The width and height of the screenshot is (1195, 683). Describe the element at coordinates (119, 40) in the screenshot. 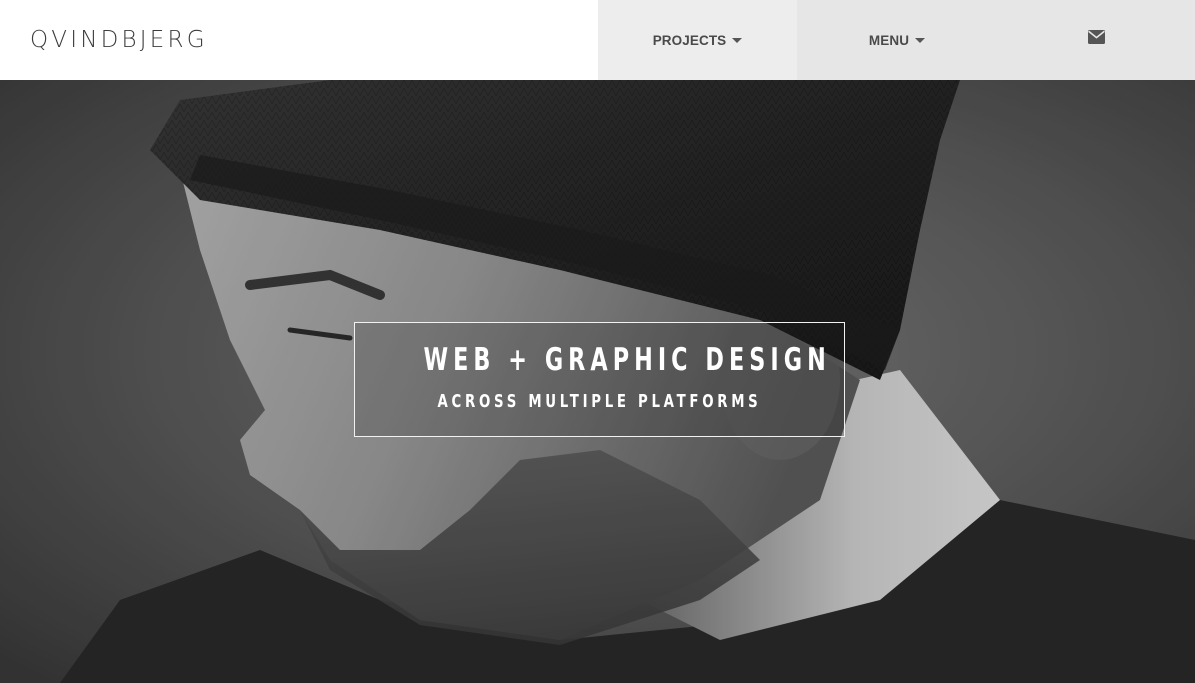

I see `site-logo: QVINDBJERG` at that location.